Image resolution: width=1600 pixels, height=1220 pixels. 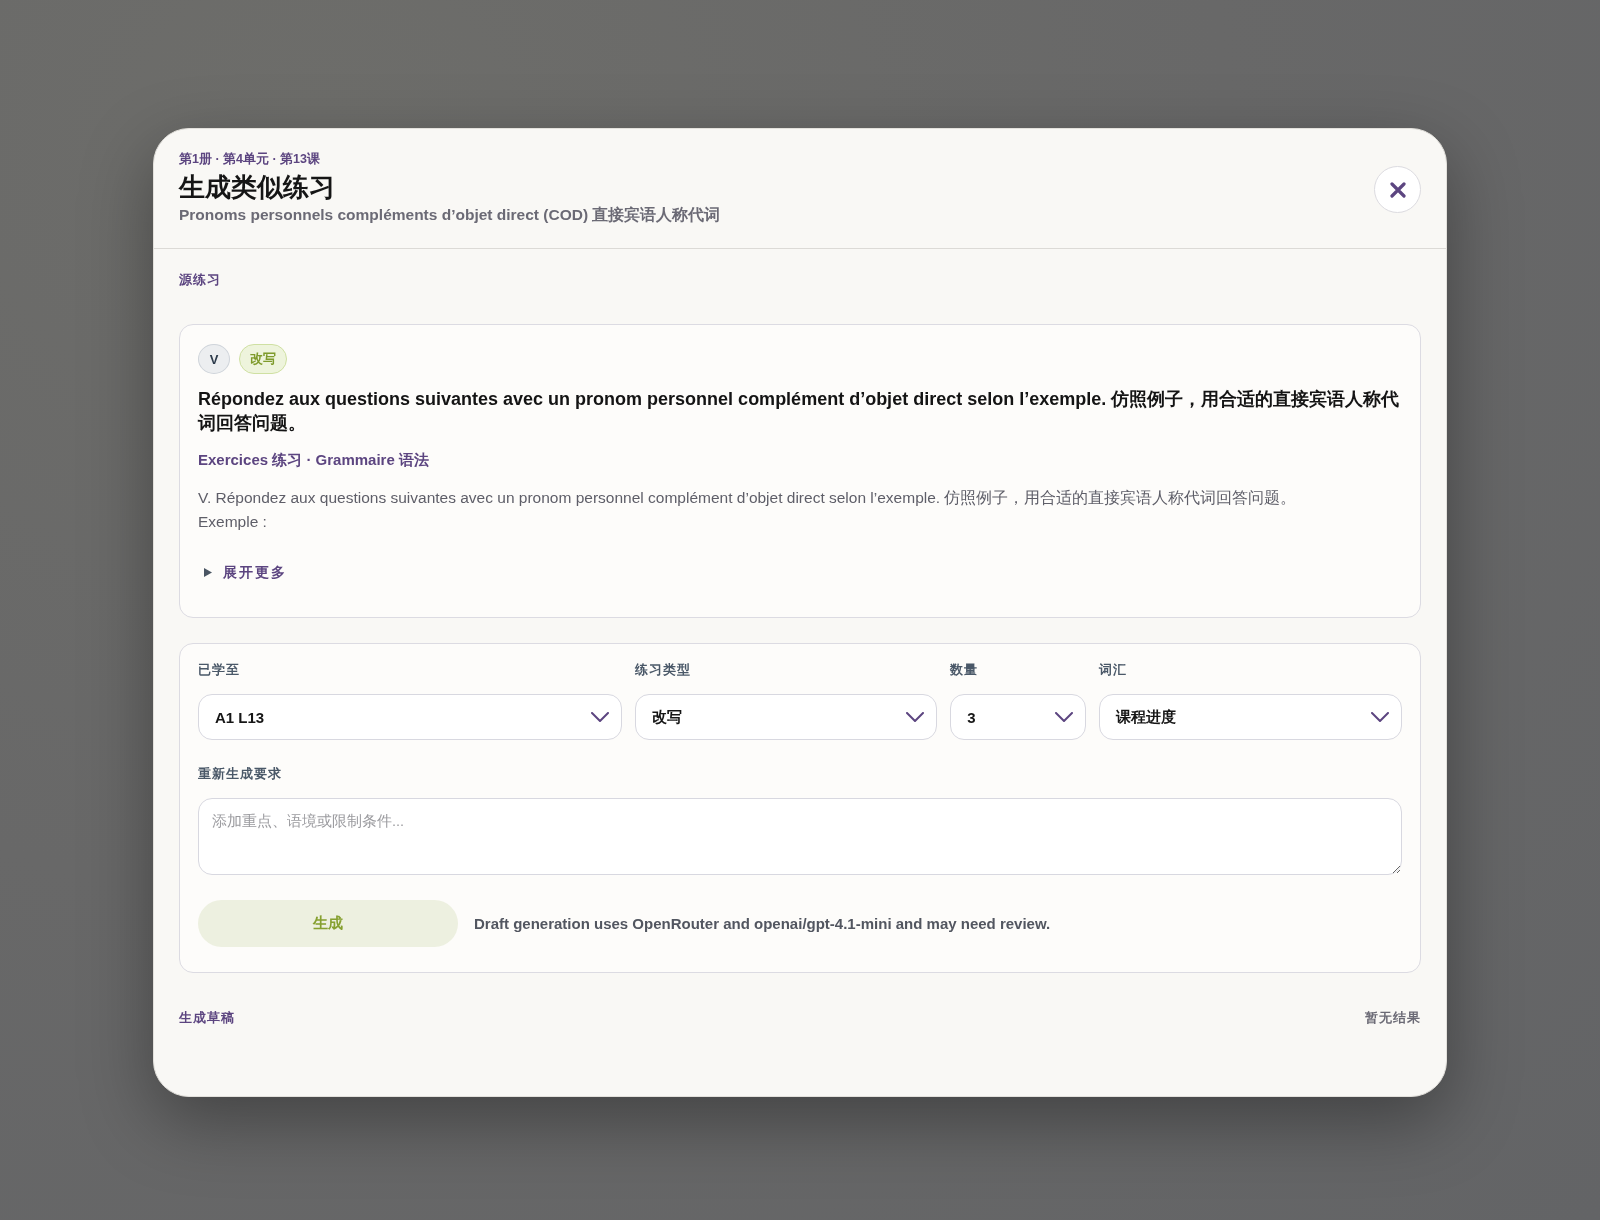 I want to click on close-button, so click(x=1397, y=189).